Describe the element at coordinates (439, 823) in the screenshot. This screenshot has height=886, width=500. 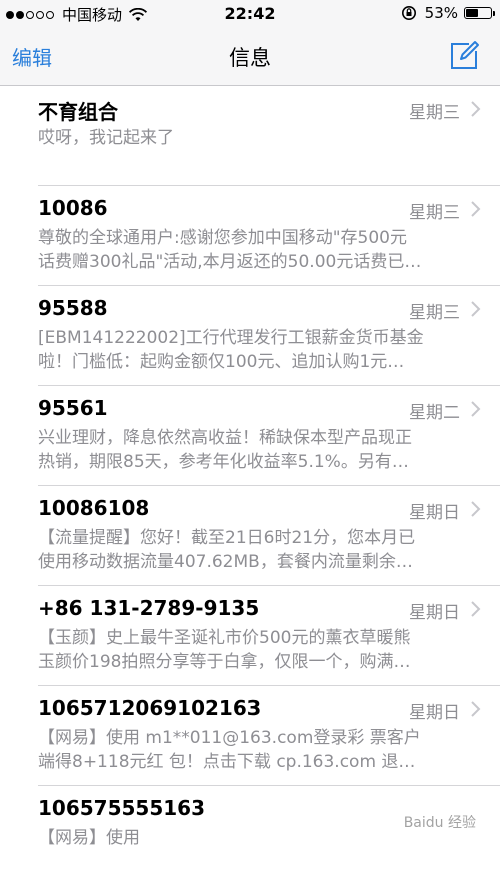
I see `watermark-logo: Baidu 经验` at that location.